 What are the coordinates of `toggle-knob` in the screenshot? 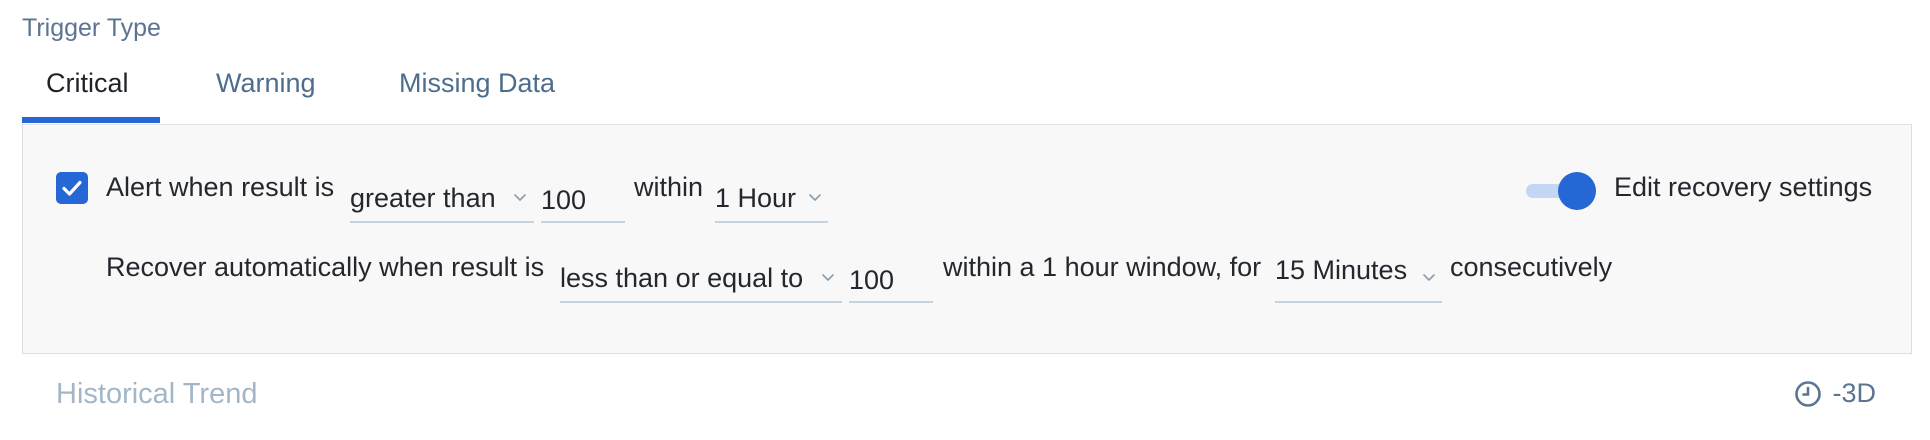 It's located at (1577, 191).